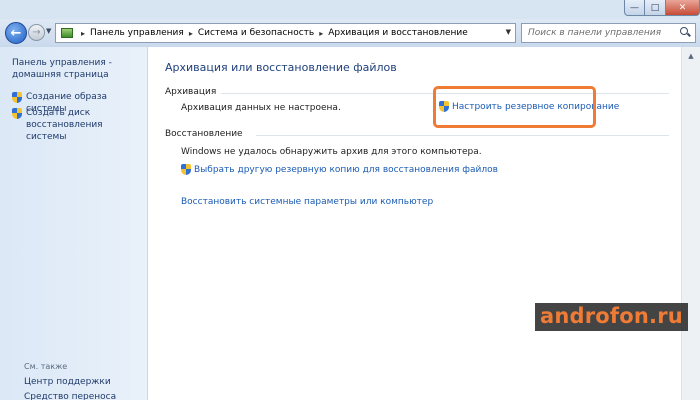 Image resolution: width=700 pixels, height=400 pixels. What do you see at coordinates (508, 32) in the screenshot?
I see `address-dropdown-icon: ▼` at bounding box center [508, 32].